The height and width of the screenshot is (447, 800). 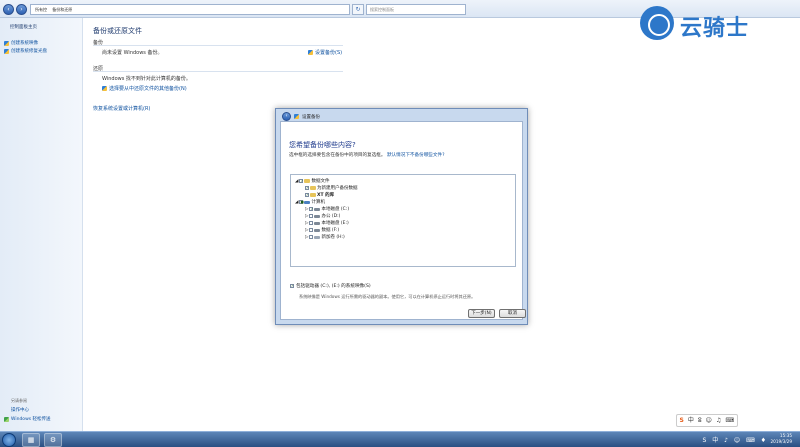 I want to click on breadcrumb-backup: 备份和还原, so click(x=62, y=9).